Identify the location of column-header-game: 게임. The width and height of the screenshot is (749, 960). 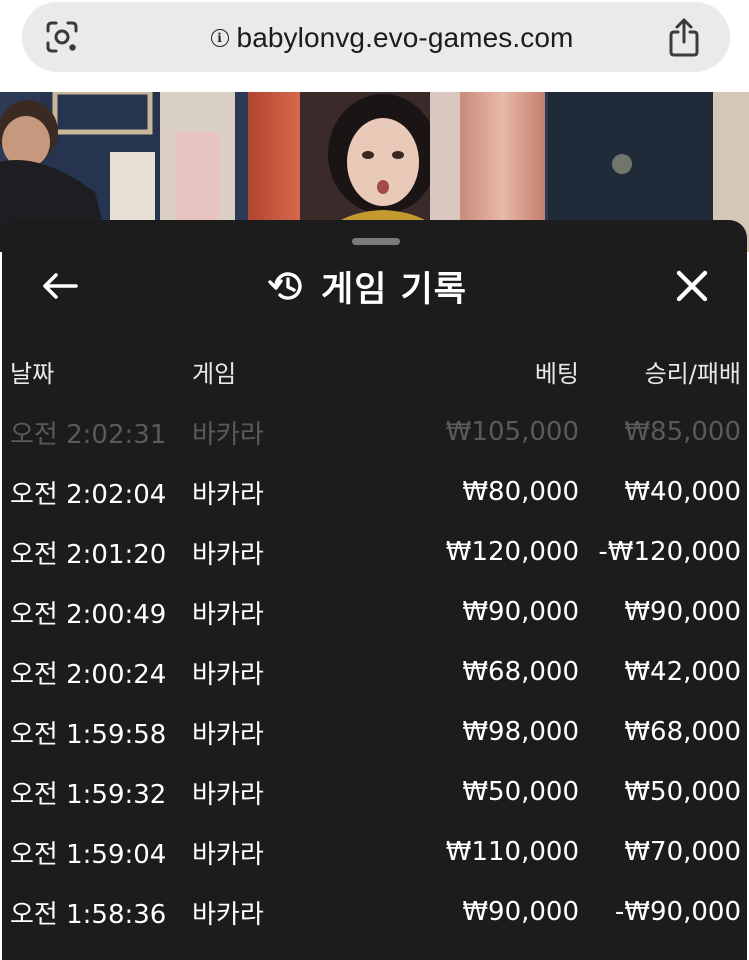
(214, 373).